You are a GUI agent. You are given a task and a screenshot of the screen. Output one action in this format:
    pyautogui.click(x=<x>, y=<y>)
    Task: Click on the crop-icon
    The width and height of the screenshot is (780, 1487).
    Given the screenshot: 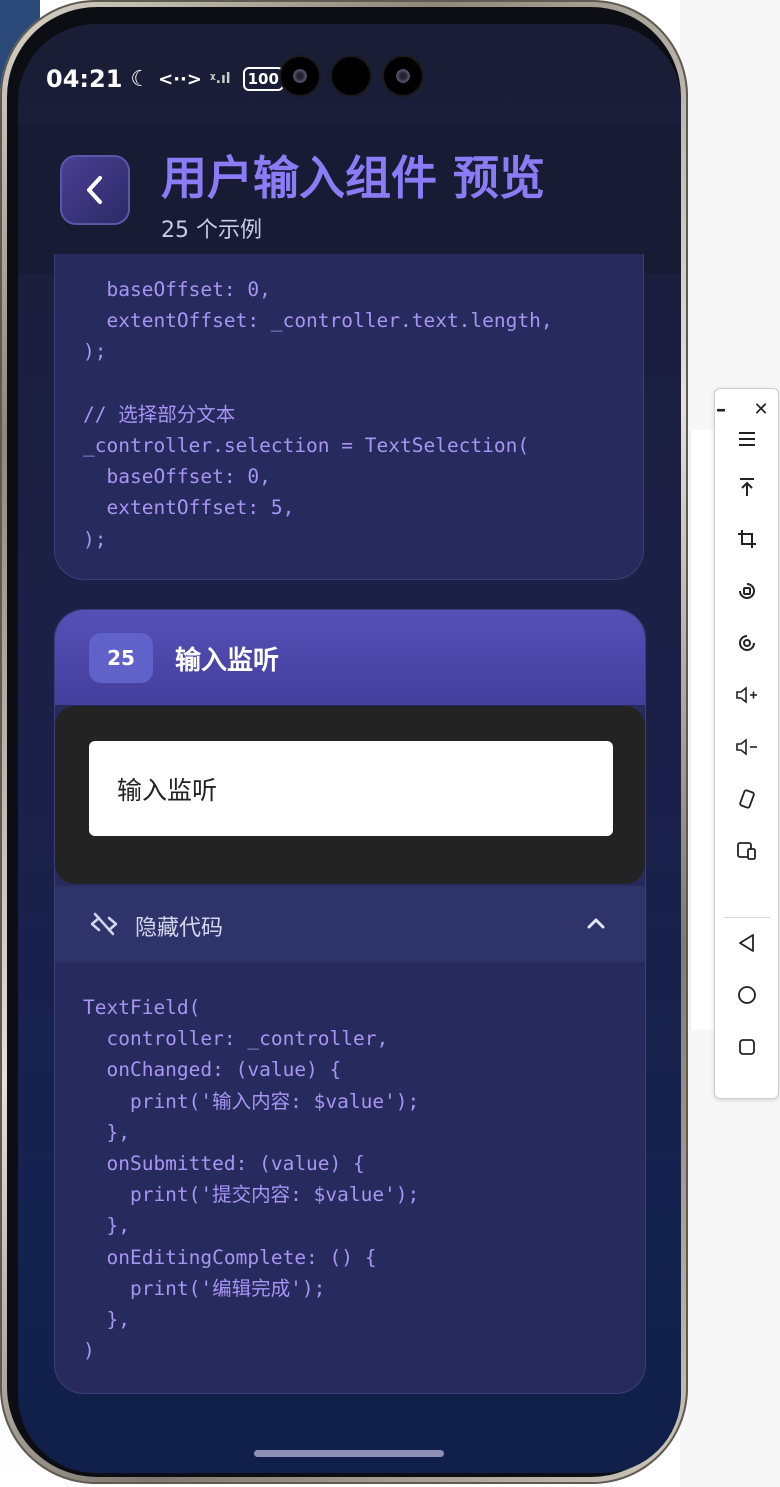 What is the action you would take?
    pyautogui.click(x=746, y=539)
    